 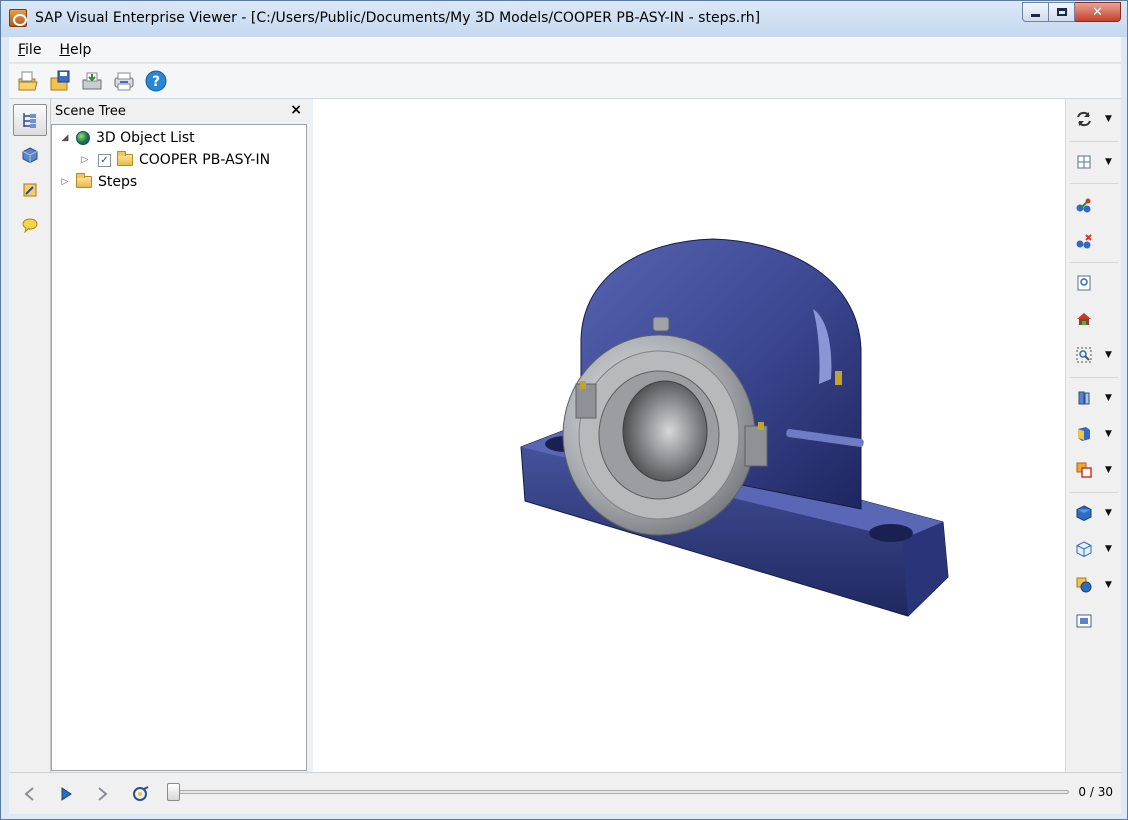 I want to click on scene-tree-header: Scene Tree ×, so click(x=179, y=111).